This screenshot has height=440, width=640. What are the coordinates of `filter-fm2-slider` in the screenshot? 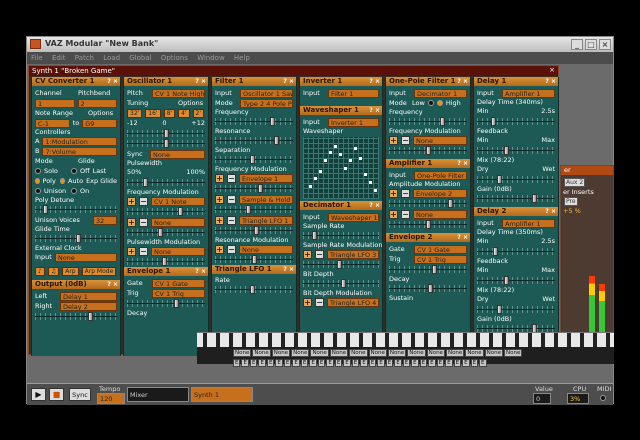 It's located at (254, 209).